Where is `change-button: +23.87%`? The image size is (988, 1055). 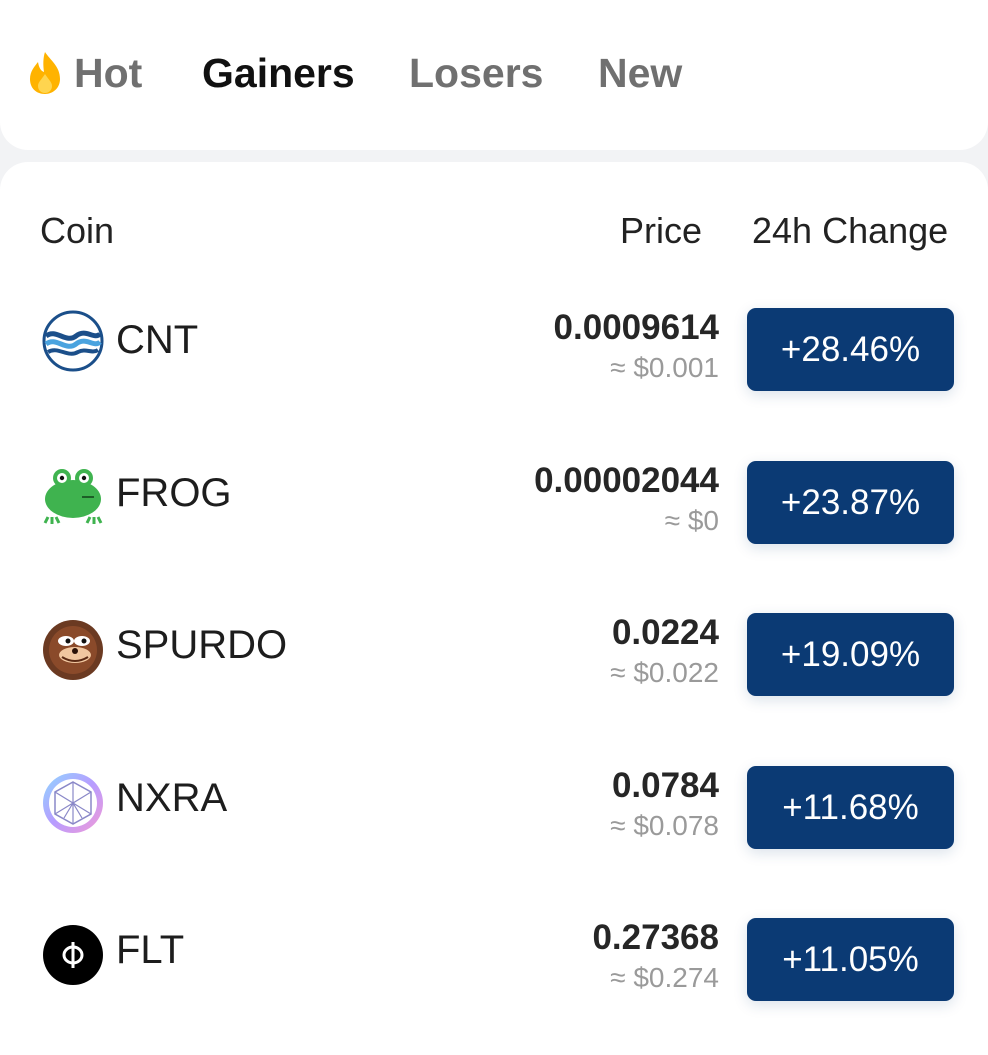 change-button: +23.87% is located at coordinates (850, 502).